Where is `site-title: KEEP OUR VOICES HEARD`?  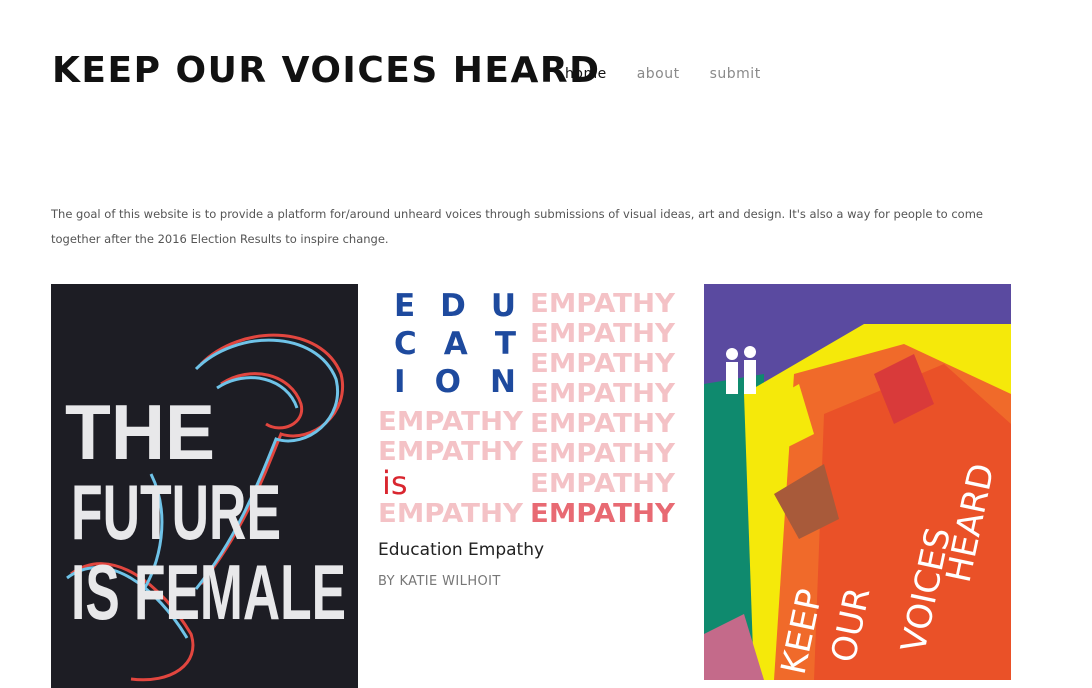
site-title: KEEP OUR VOICES HEARD is located at coordinates (326, 70).